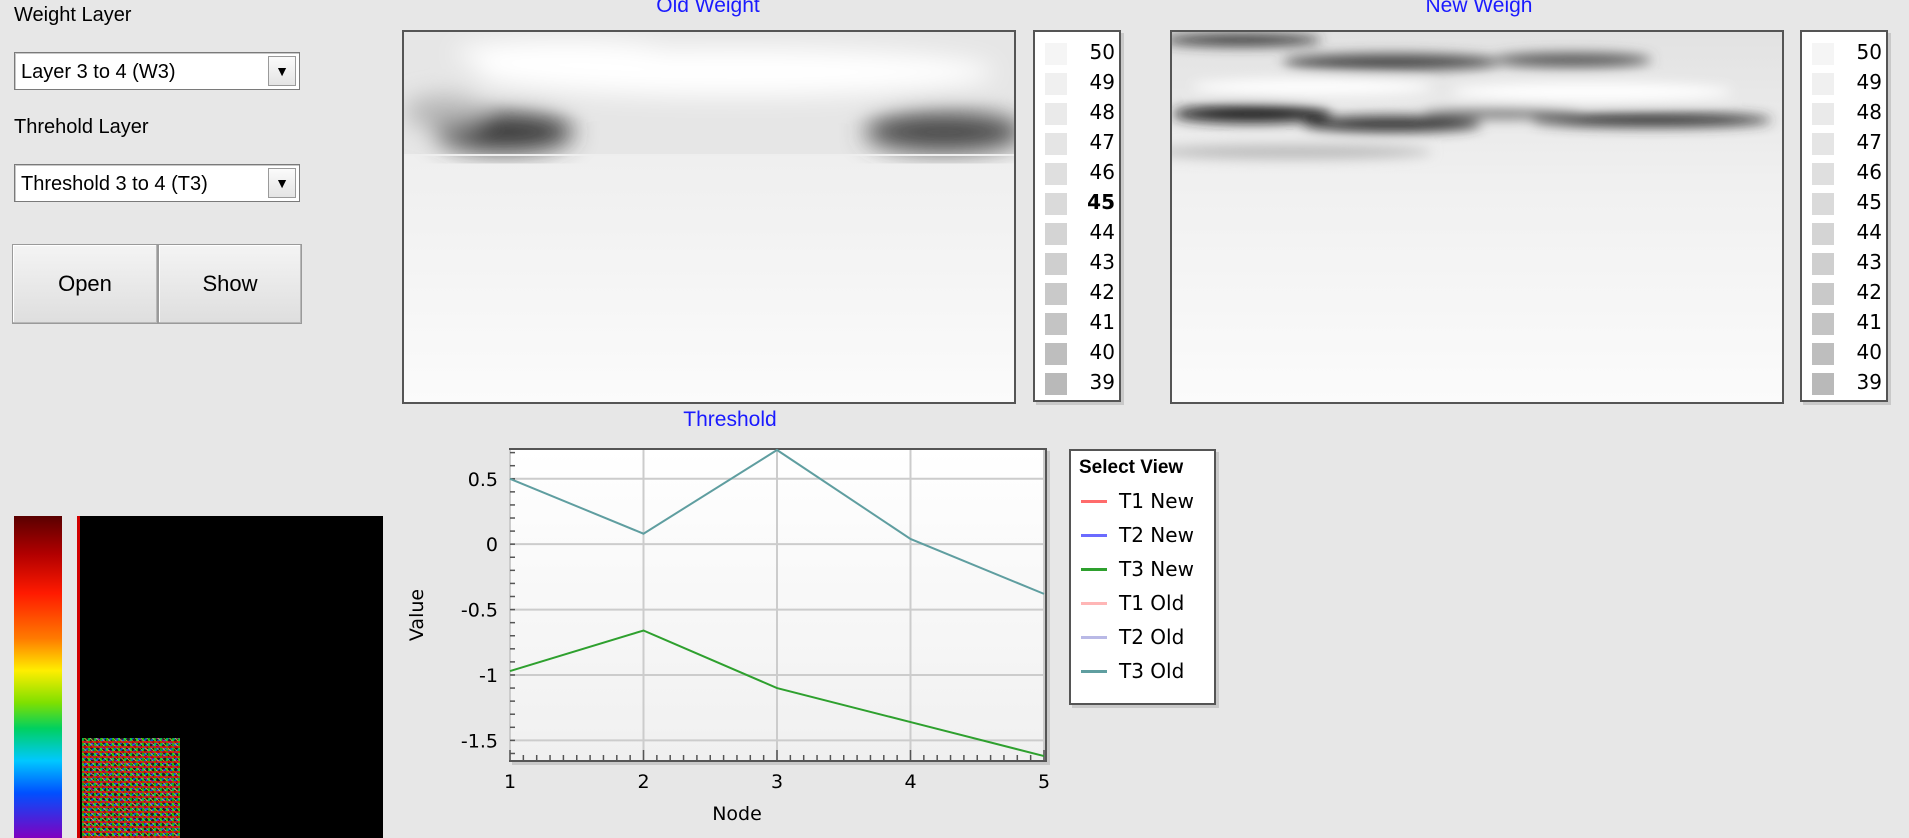 This screenshot has width=1909, height=838. What do you see at coordinates (1156, 569) in the screenshot?
I see `series-name: T3 New` at bounding box center [1156, 569].